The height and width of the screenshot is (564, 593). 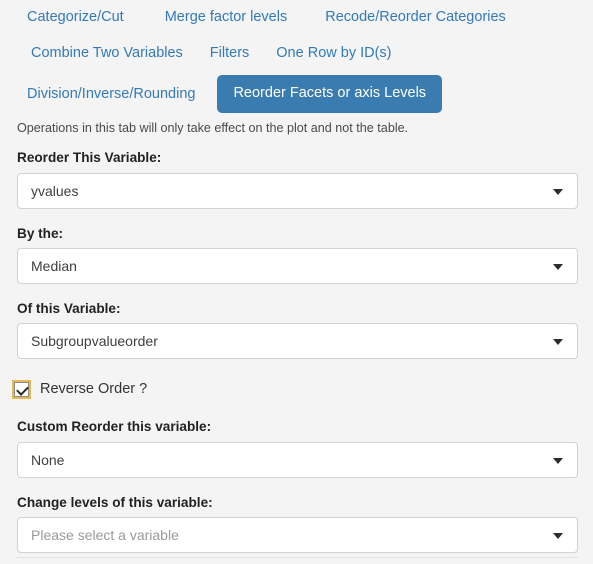 I want to click on tab-categorize-cut: Categorize/Cut, so click(x=75, y=17).